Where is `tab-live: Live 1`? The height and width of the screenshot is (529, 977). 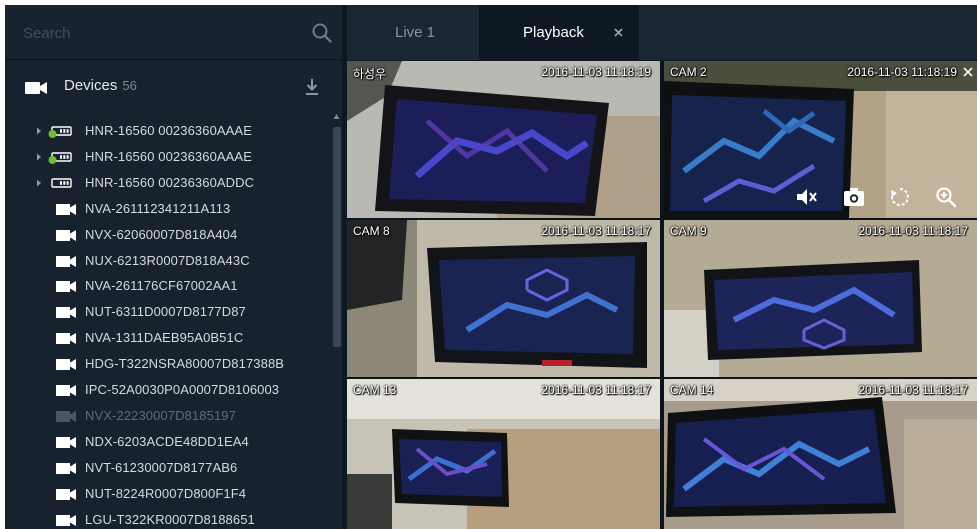 tab-live: Live 1 is located at coordinates (413, 32).